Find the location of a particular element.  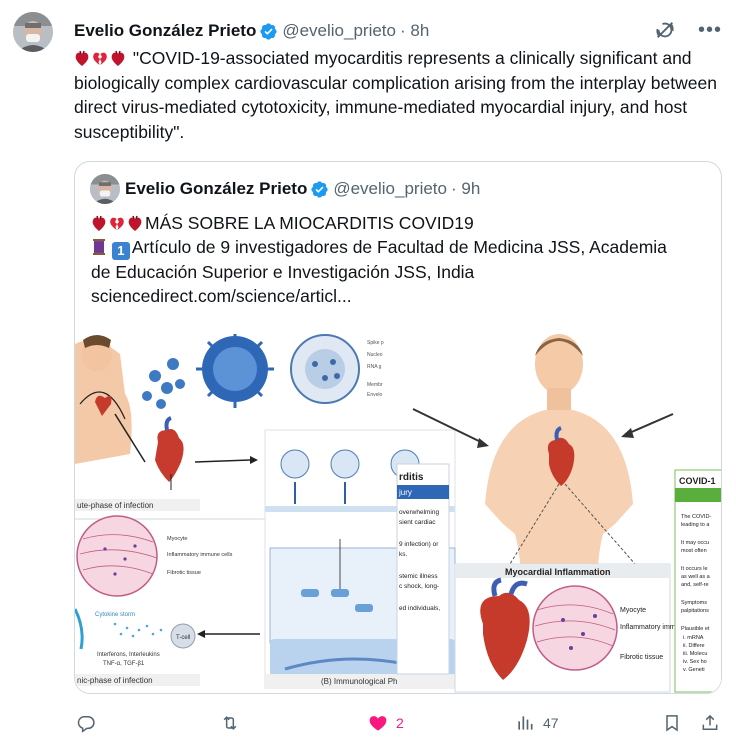

quoted-author-avatar is located at coordinates (105, 189).